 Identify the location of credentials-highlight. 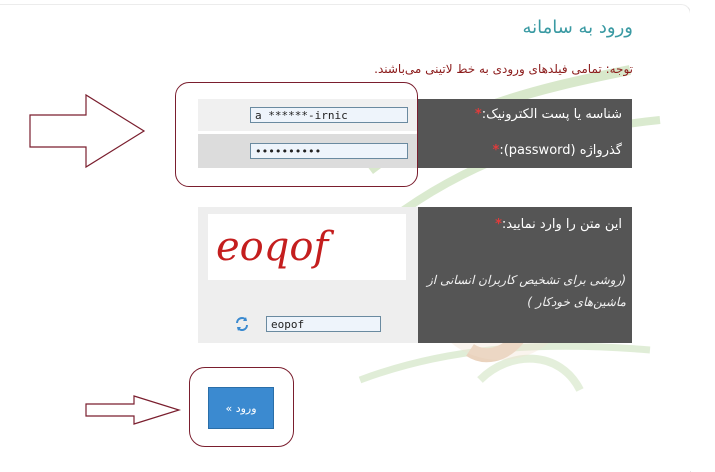
(296, 134).